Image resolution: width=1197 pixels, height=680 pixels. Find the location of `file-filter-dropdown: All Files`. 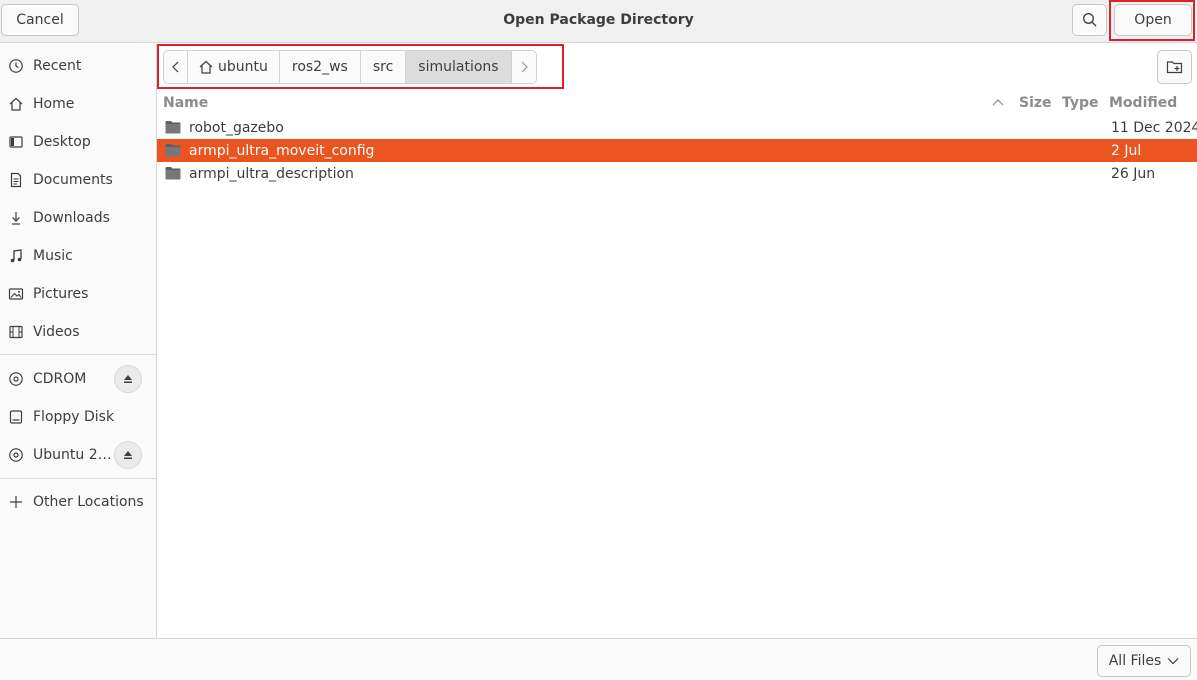

file-filter-dropdown: All Files is located at coordinates (1144, 661).